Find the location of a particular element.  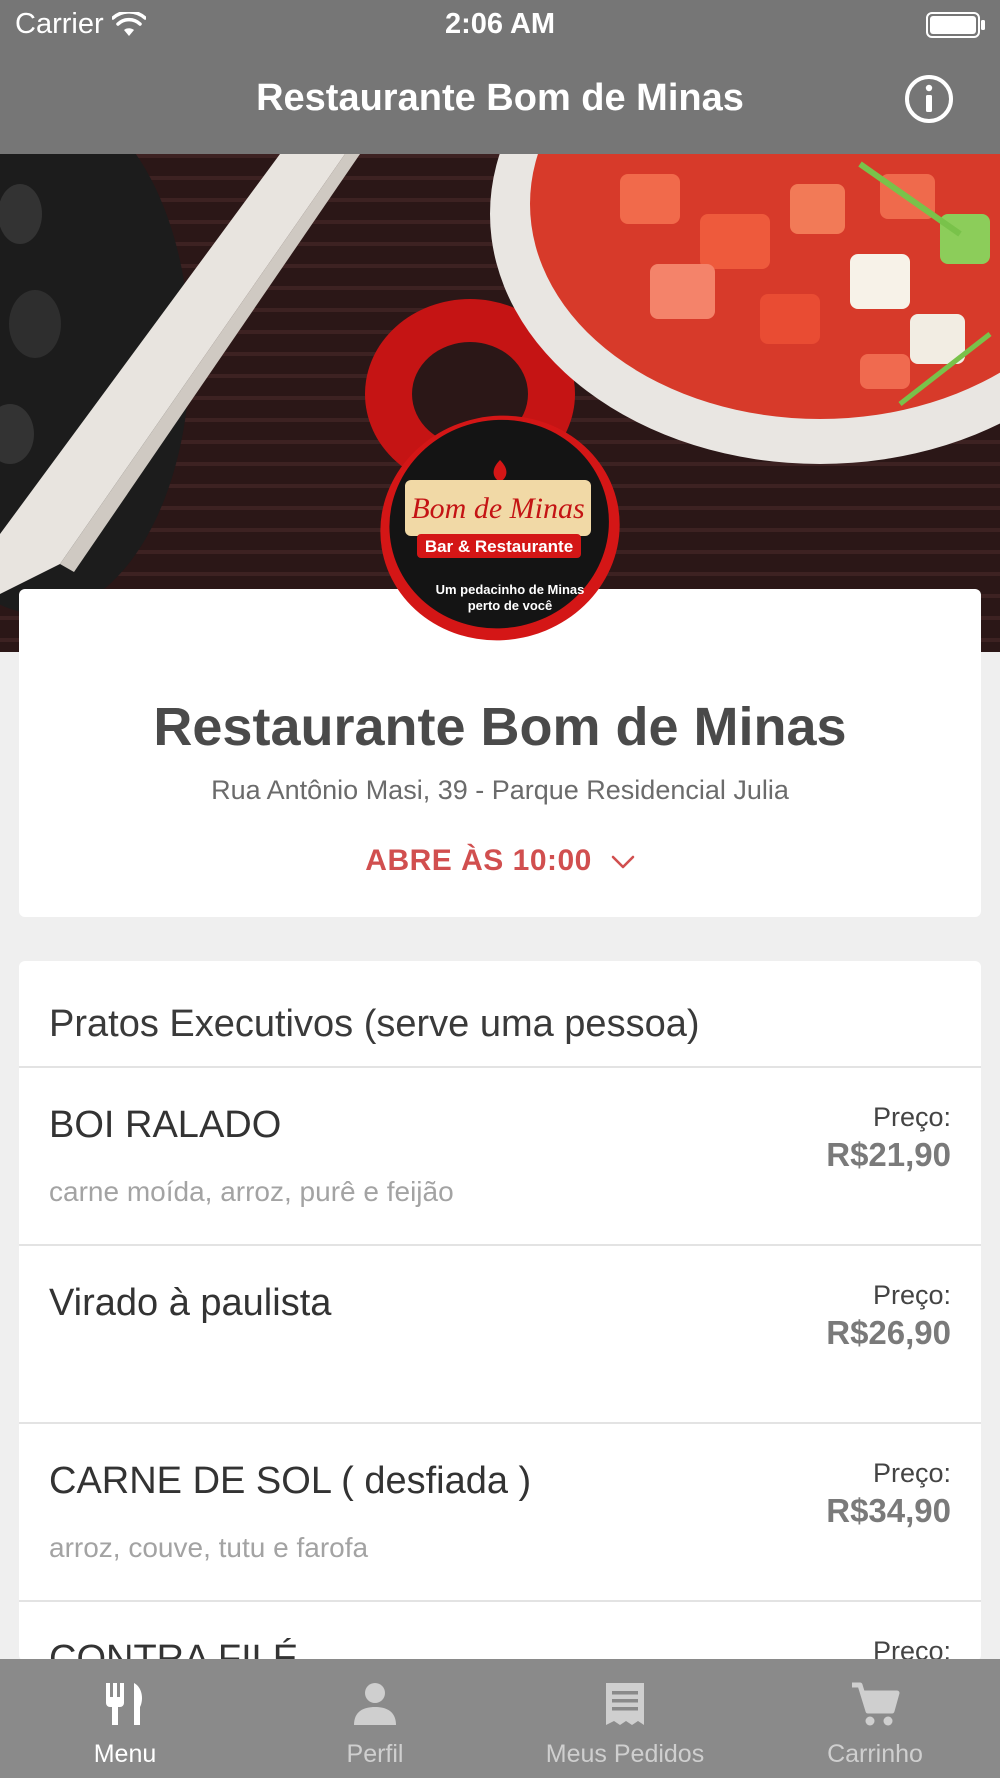

menu-section-title: Pratos Executivos (serve uma pessoa) is located at coordinates (374, 1024).